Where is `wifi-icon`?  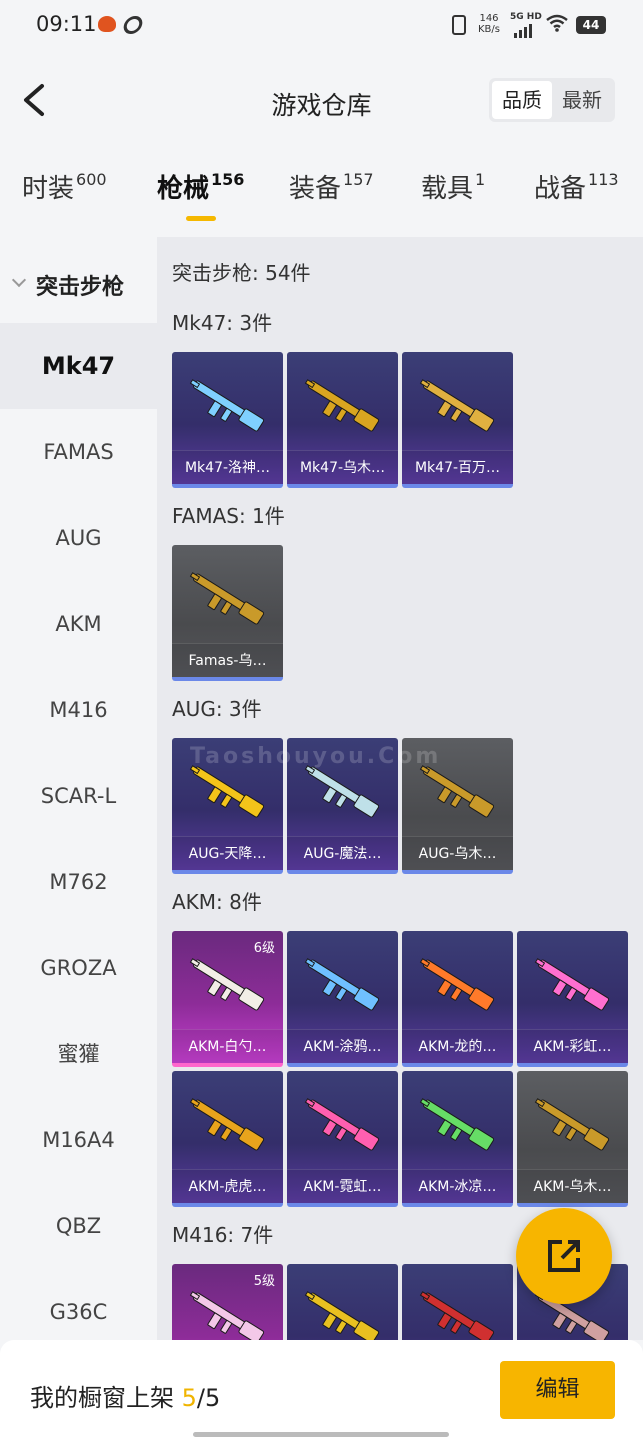 wifi-icon is located at coordinates (557, 23).